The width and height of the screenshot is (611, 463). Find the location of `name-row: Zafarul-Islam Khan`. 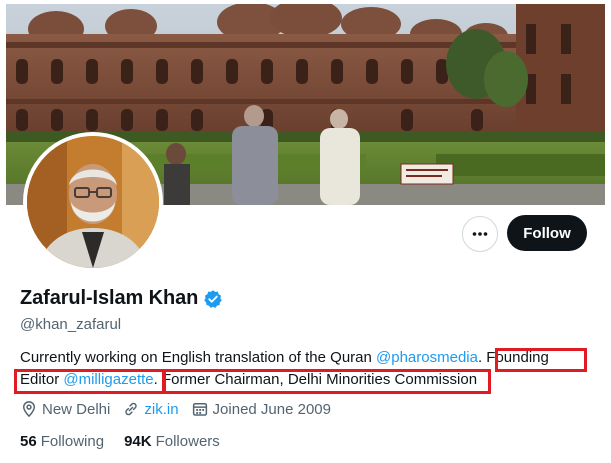

name-row: Zafarul-Islam Khan is located at coordinates (121, 298).